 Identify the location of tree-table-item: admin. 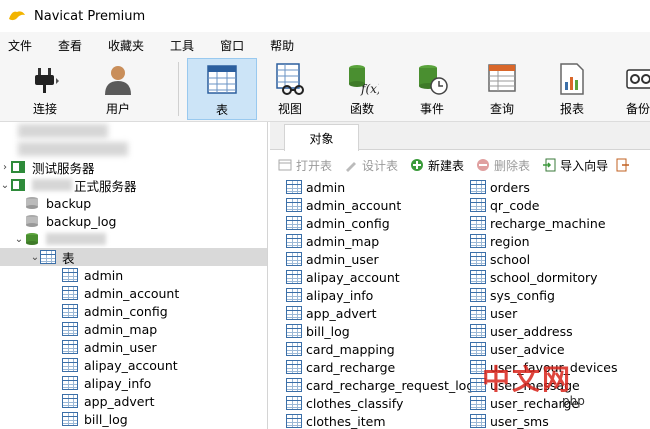
(133, 275).